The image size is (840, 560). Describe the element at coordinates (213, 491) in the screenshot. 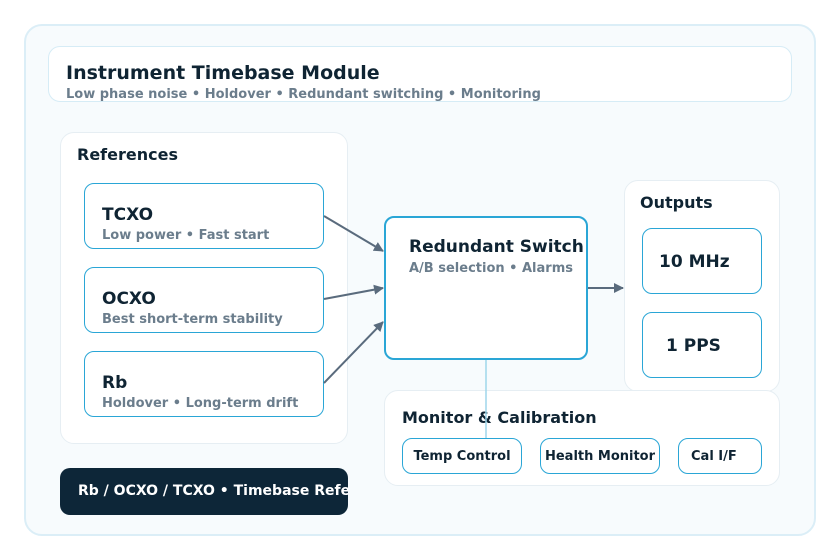

I see `banner-text: Rb / OCXO / TCXO • Timebase Reference` at that location.